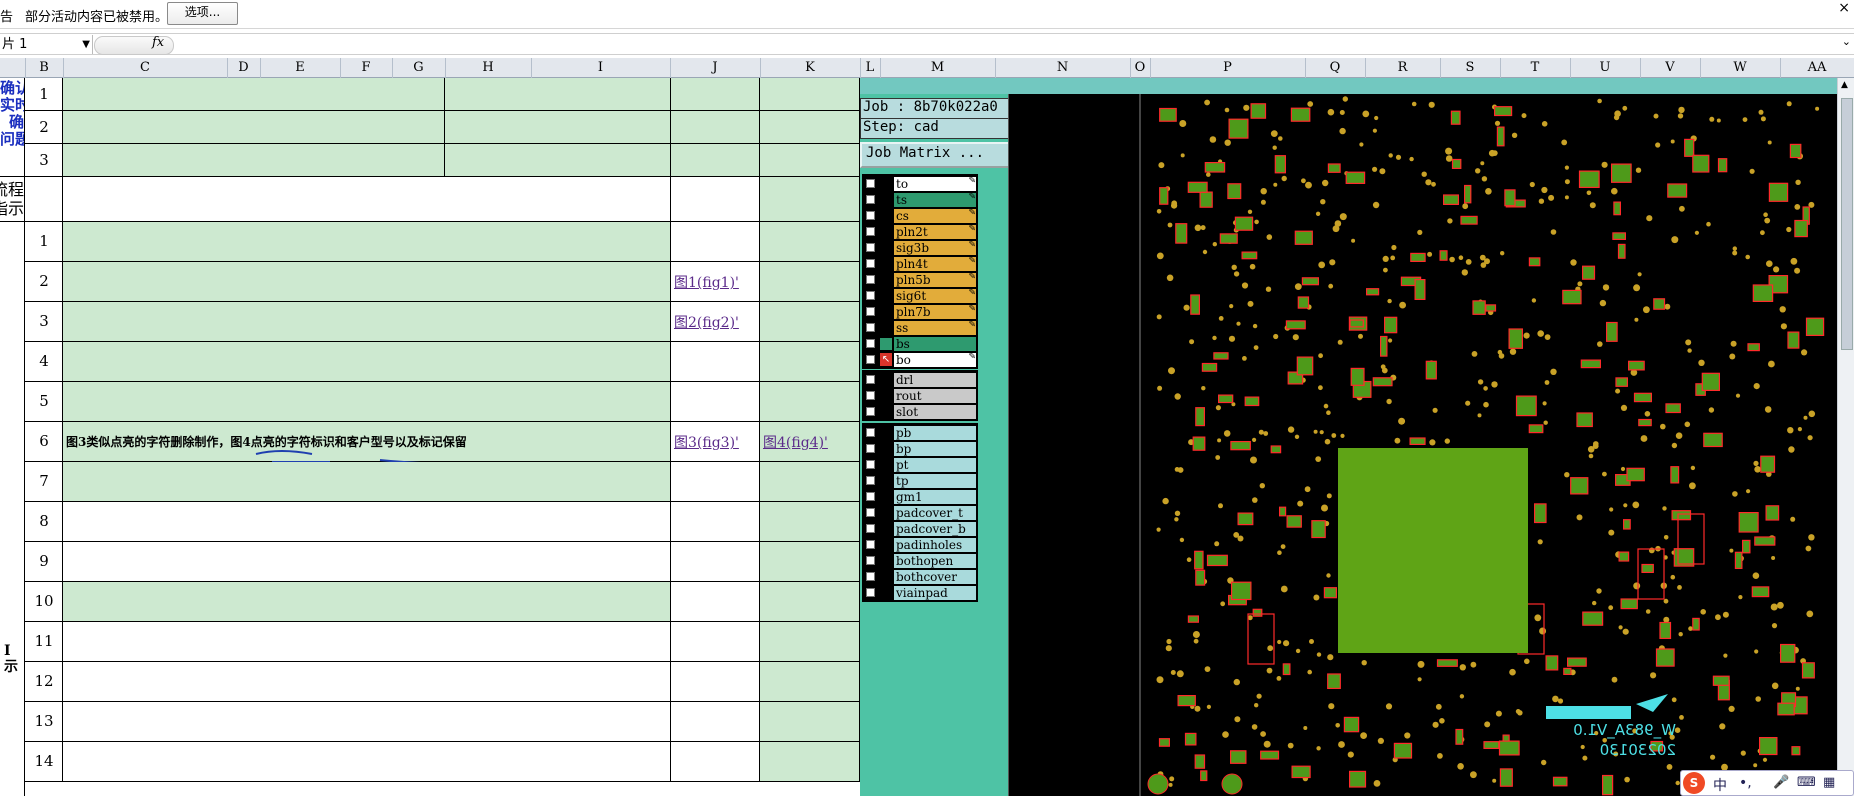 The image size is (1854, 796). What do you see at coordinates (935, 328) in the screenshot?
I see `layer-name: ss` at bounding box center [935, 328].